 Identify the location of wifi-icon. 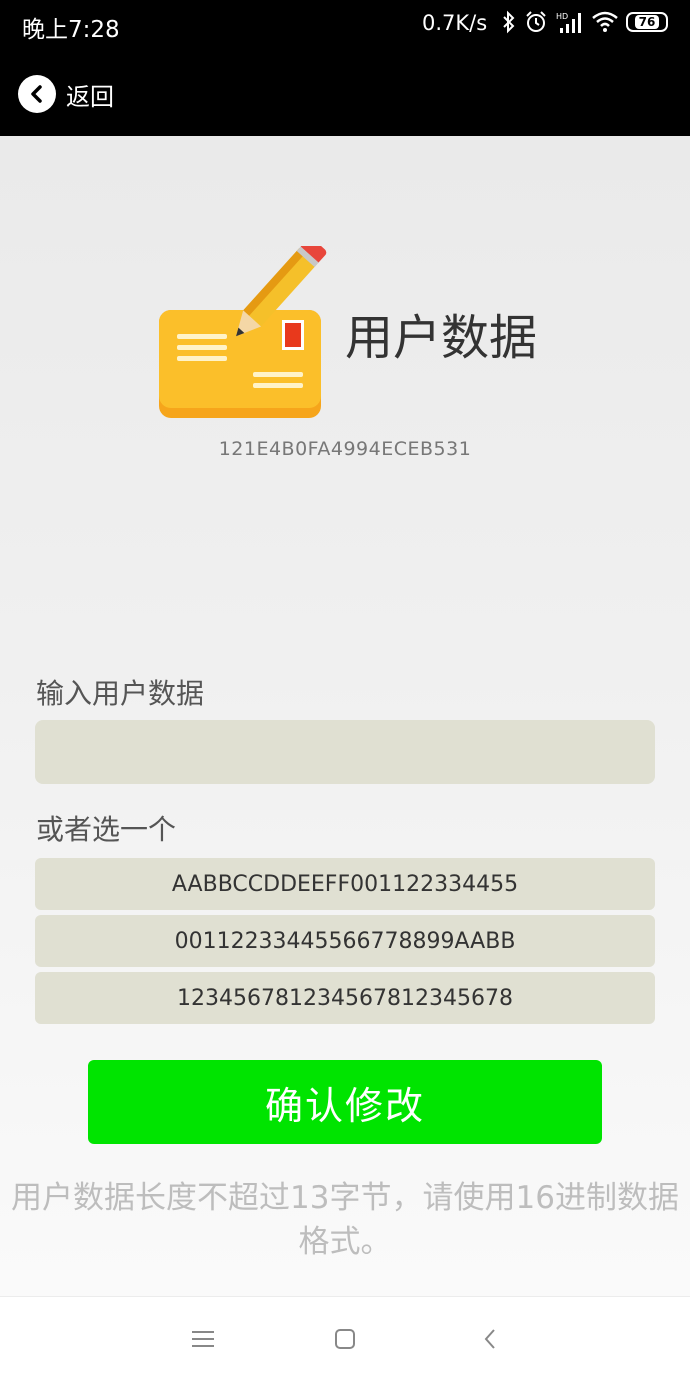
(605, 21).